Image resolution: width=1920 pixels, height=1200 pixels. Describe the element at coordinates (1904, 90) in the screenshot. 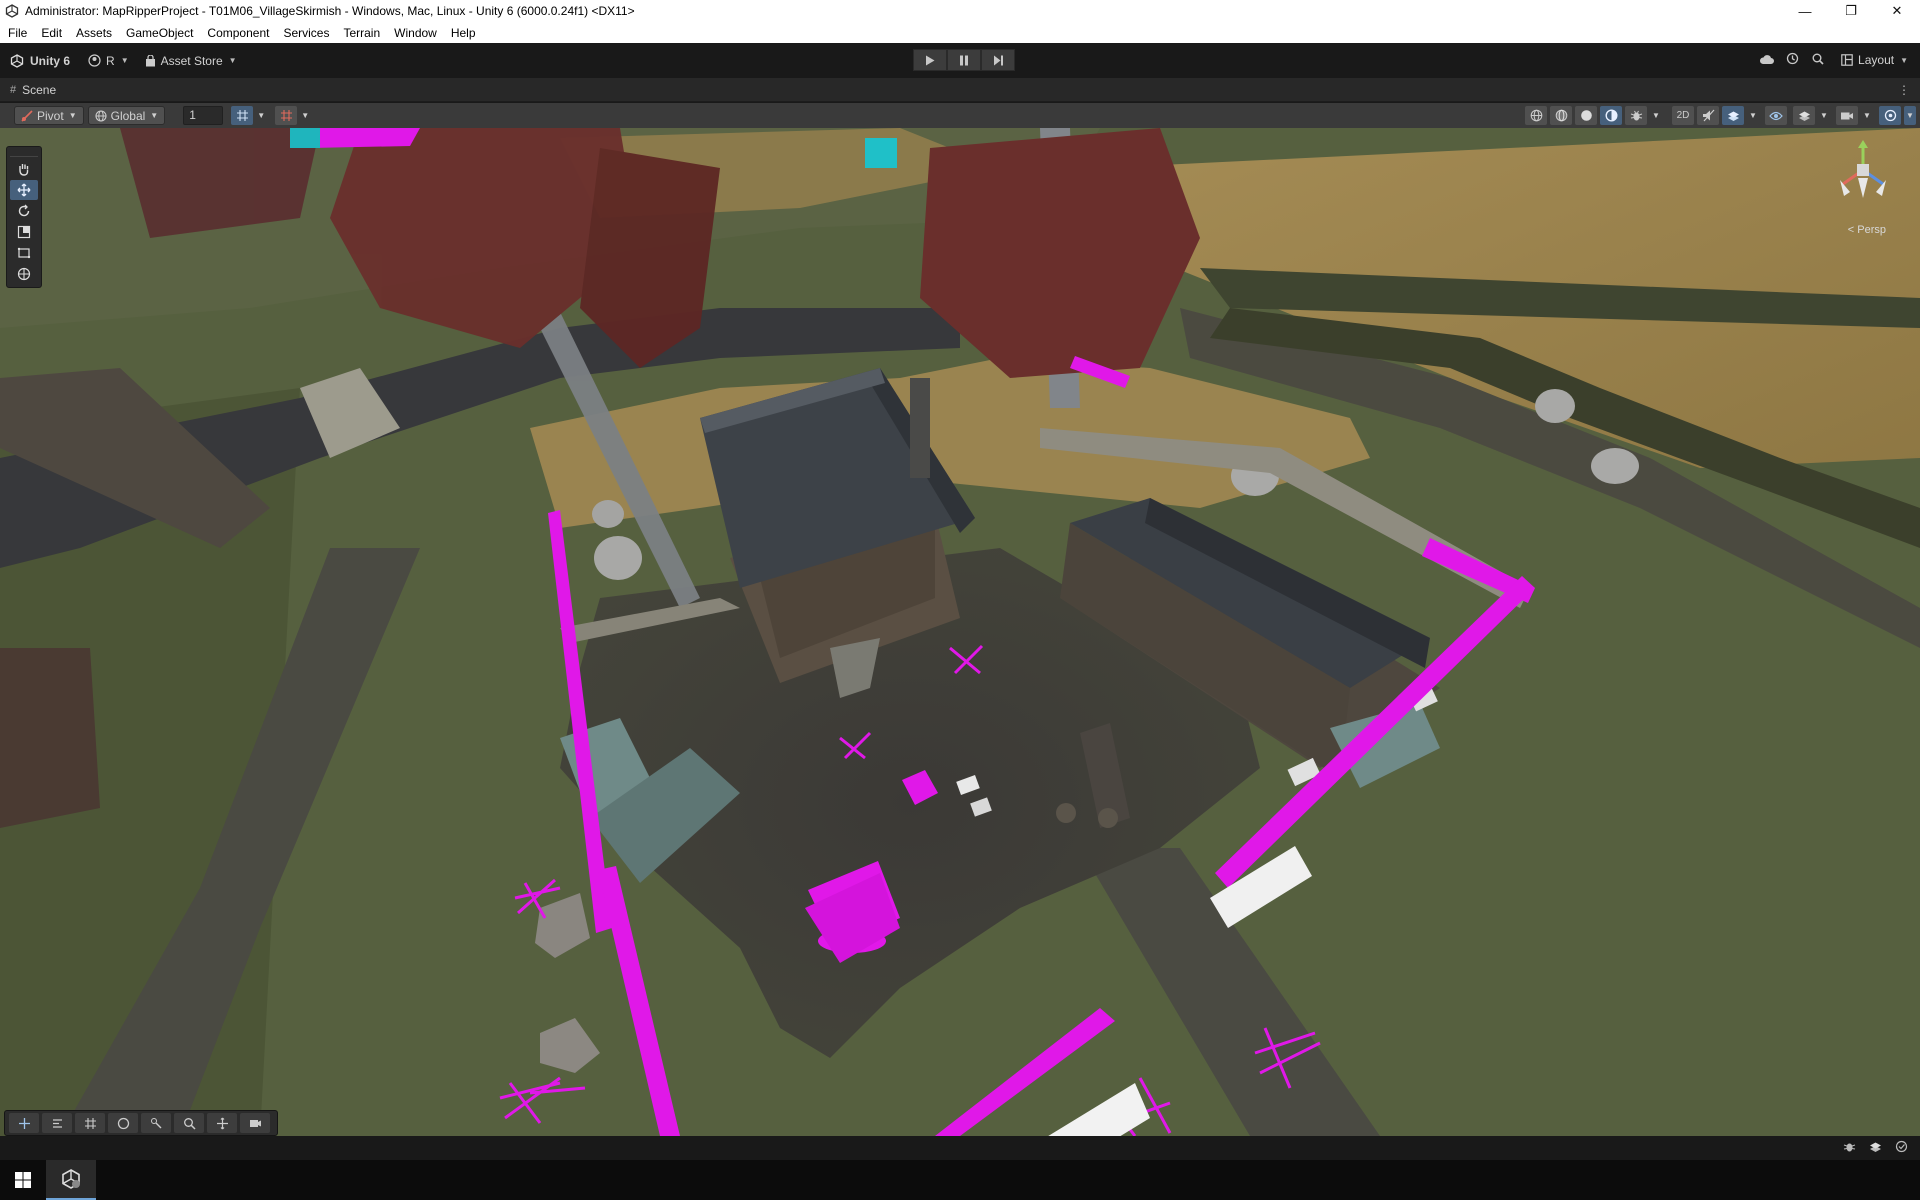

I see `more-options-icon: ⋮` at that location.